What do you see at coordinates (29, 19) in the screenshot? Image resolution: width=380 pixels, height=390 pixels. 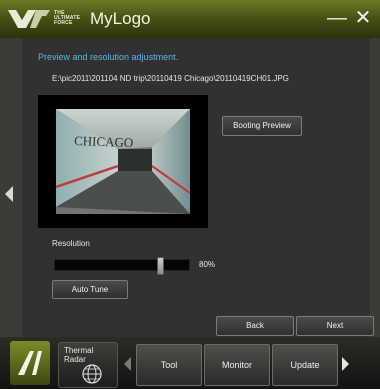 I see `tuf-logo-icon` at bounding box center [29, 19].